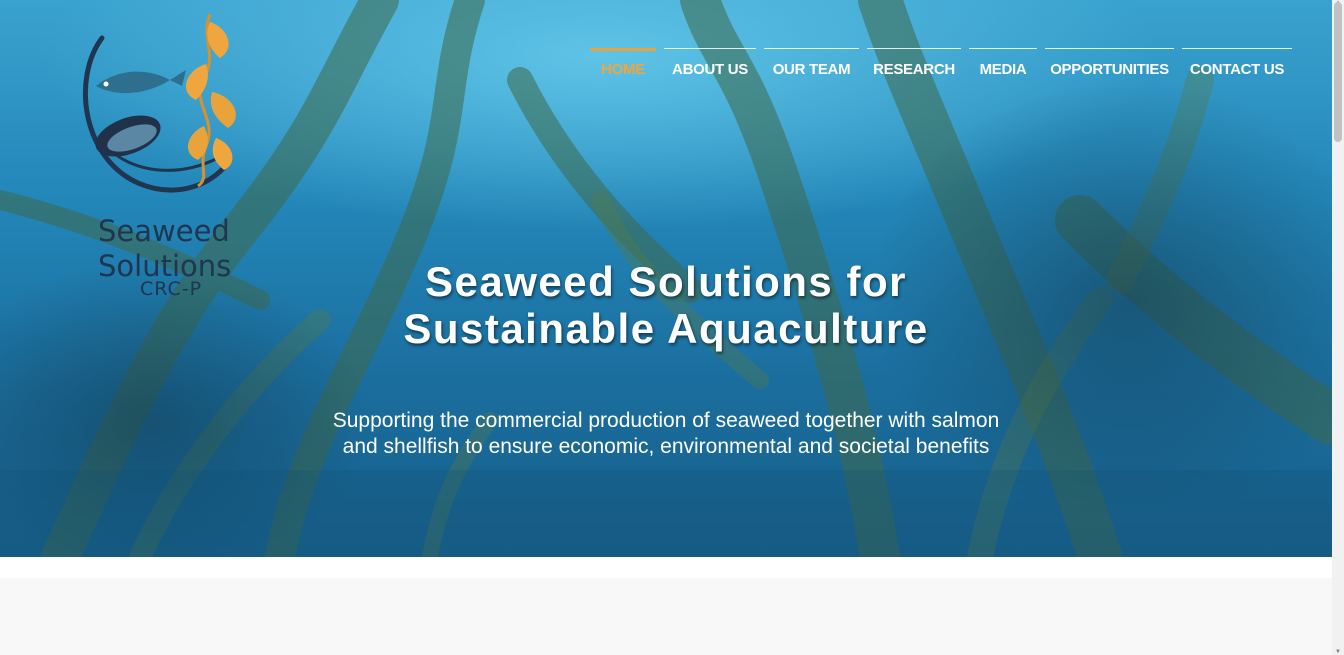 This screenshot has height=655, width=1344. Describe the element at coordinates (811, 68) in the screenshot. I see `nav-item-our-team: OUR TEAM` at that location.